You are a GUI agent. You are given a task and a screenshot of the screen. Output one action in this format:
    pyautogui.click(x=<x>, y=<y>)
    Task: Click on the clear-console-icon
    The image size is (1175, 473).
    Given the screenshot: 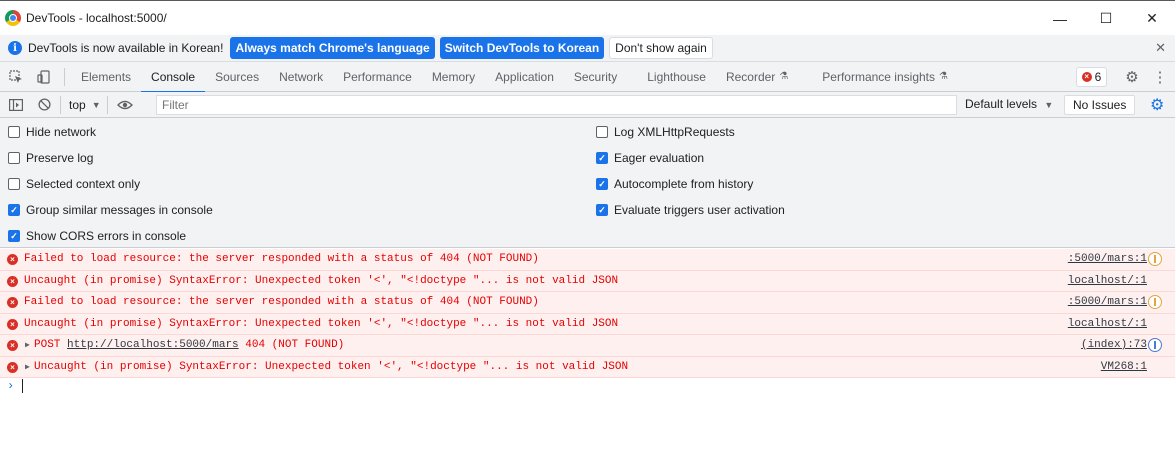 What is the action you would take?
    pyautogui.click(x=44, y=105)
    